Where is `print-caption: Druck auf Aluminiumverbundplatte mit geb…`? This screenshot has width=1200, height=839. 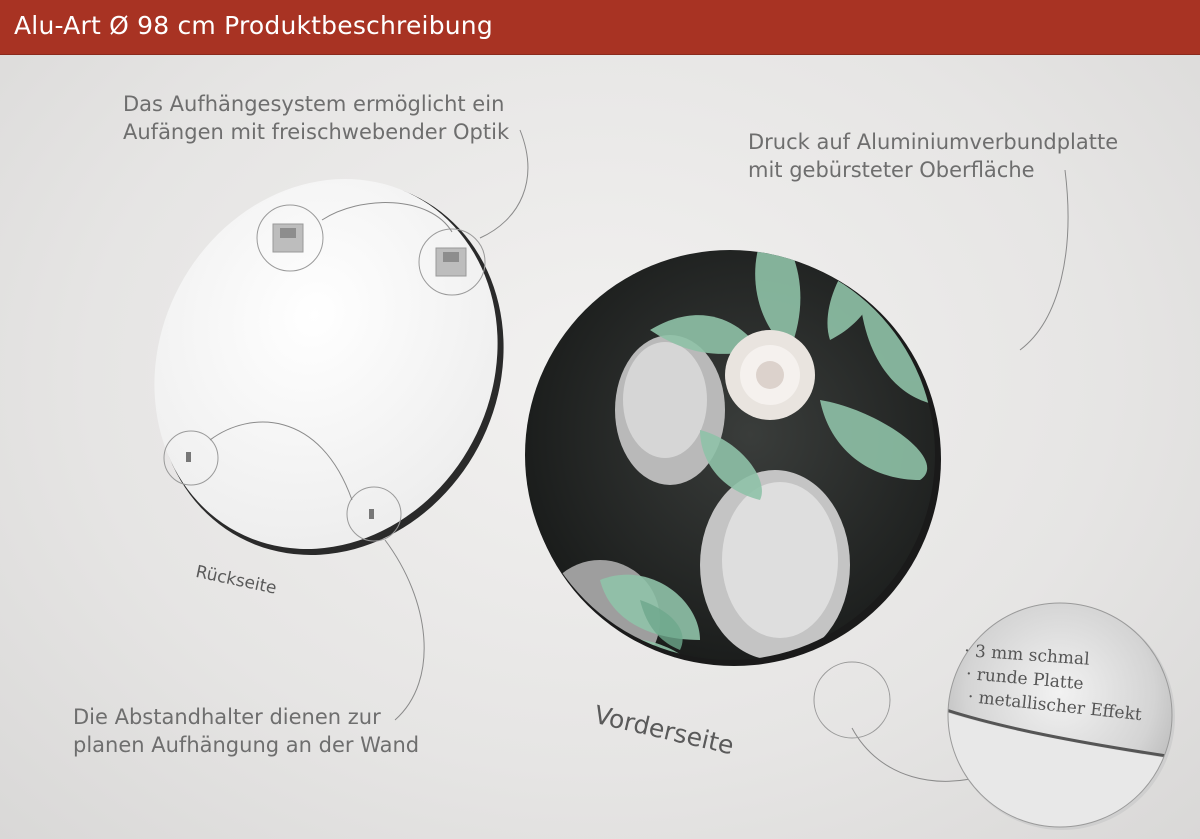
print-caption: Druck auf Aluminiumverbundplatte mit geb… is located at coordinates (933, 156).